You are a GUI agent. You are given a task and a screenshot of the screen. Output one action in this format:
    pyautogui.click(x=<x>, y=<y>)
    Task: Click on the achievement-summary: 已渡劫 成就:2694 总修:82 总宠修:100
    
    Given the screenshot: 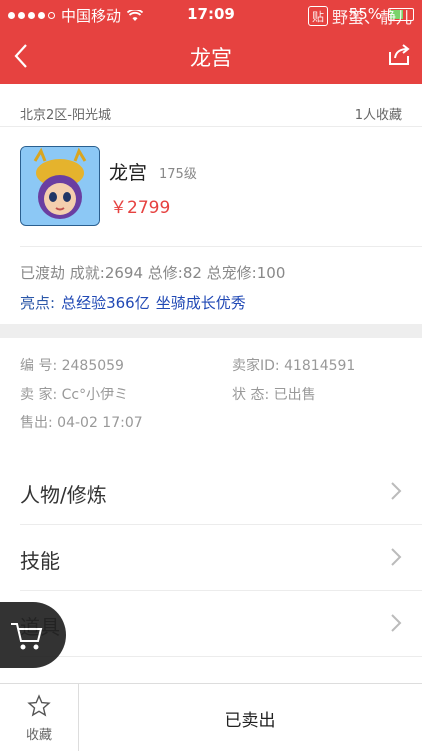 What is the action you would take?
    pyautogui.click(x=153, y=273)
    